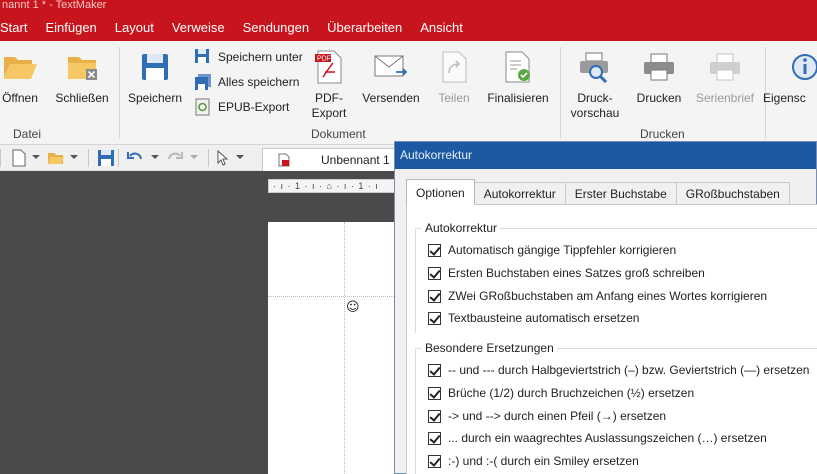 Image resolution: width=817 pixels, height=474 pixels. I want to click on print-preview-icon, so click(595, 67).